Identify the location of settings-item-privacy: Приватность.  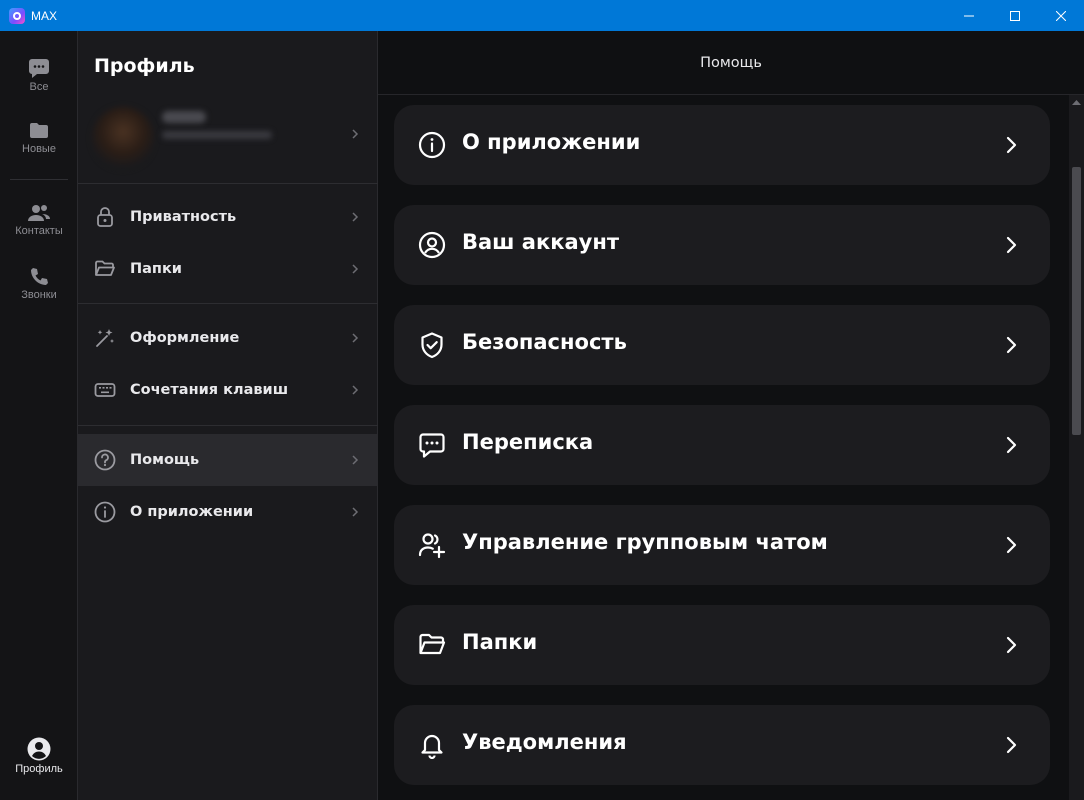
(228, 217).